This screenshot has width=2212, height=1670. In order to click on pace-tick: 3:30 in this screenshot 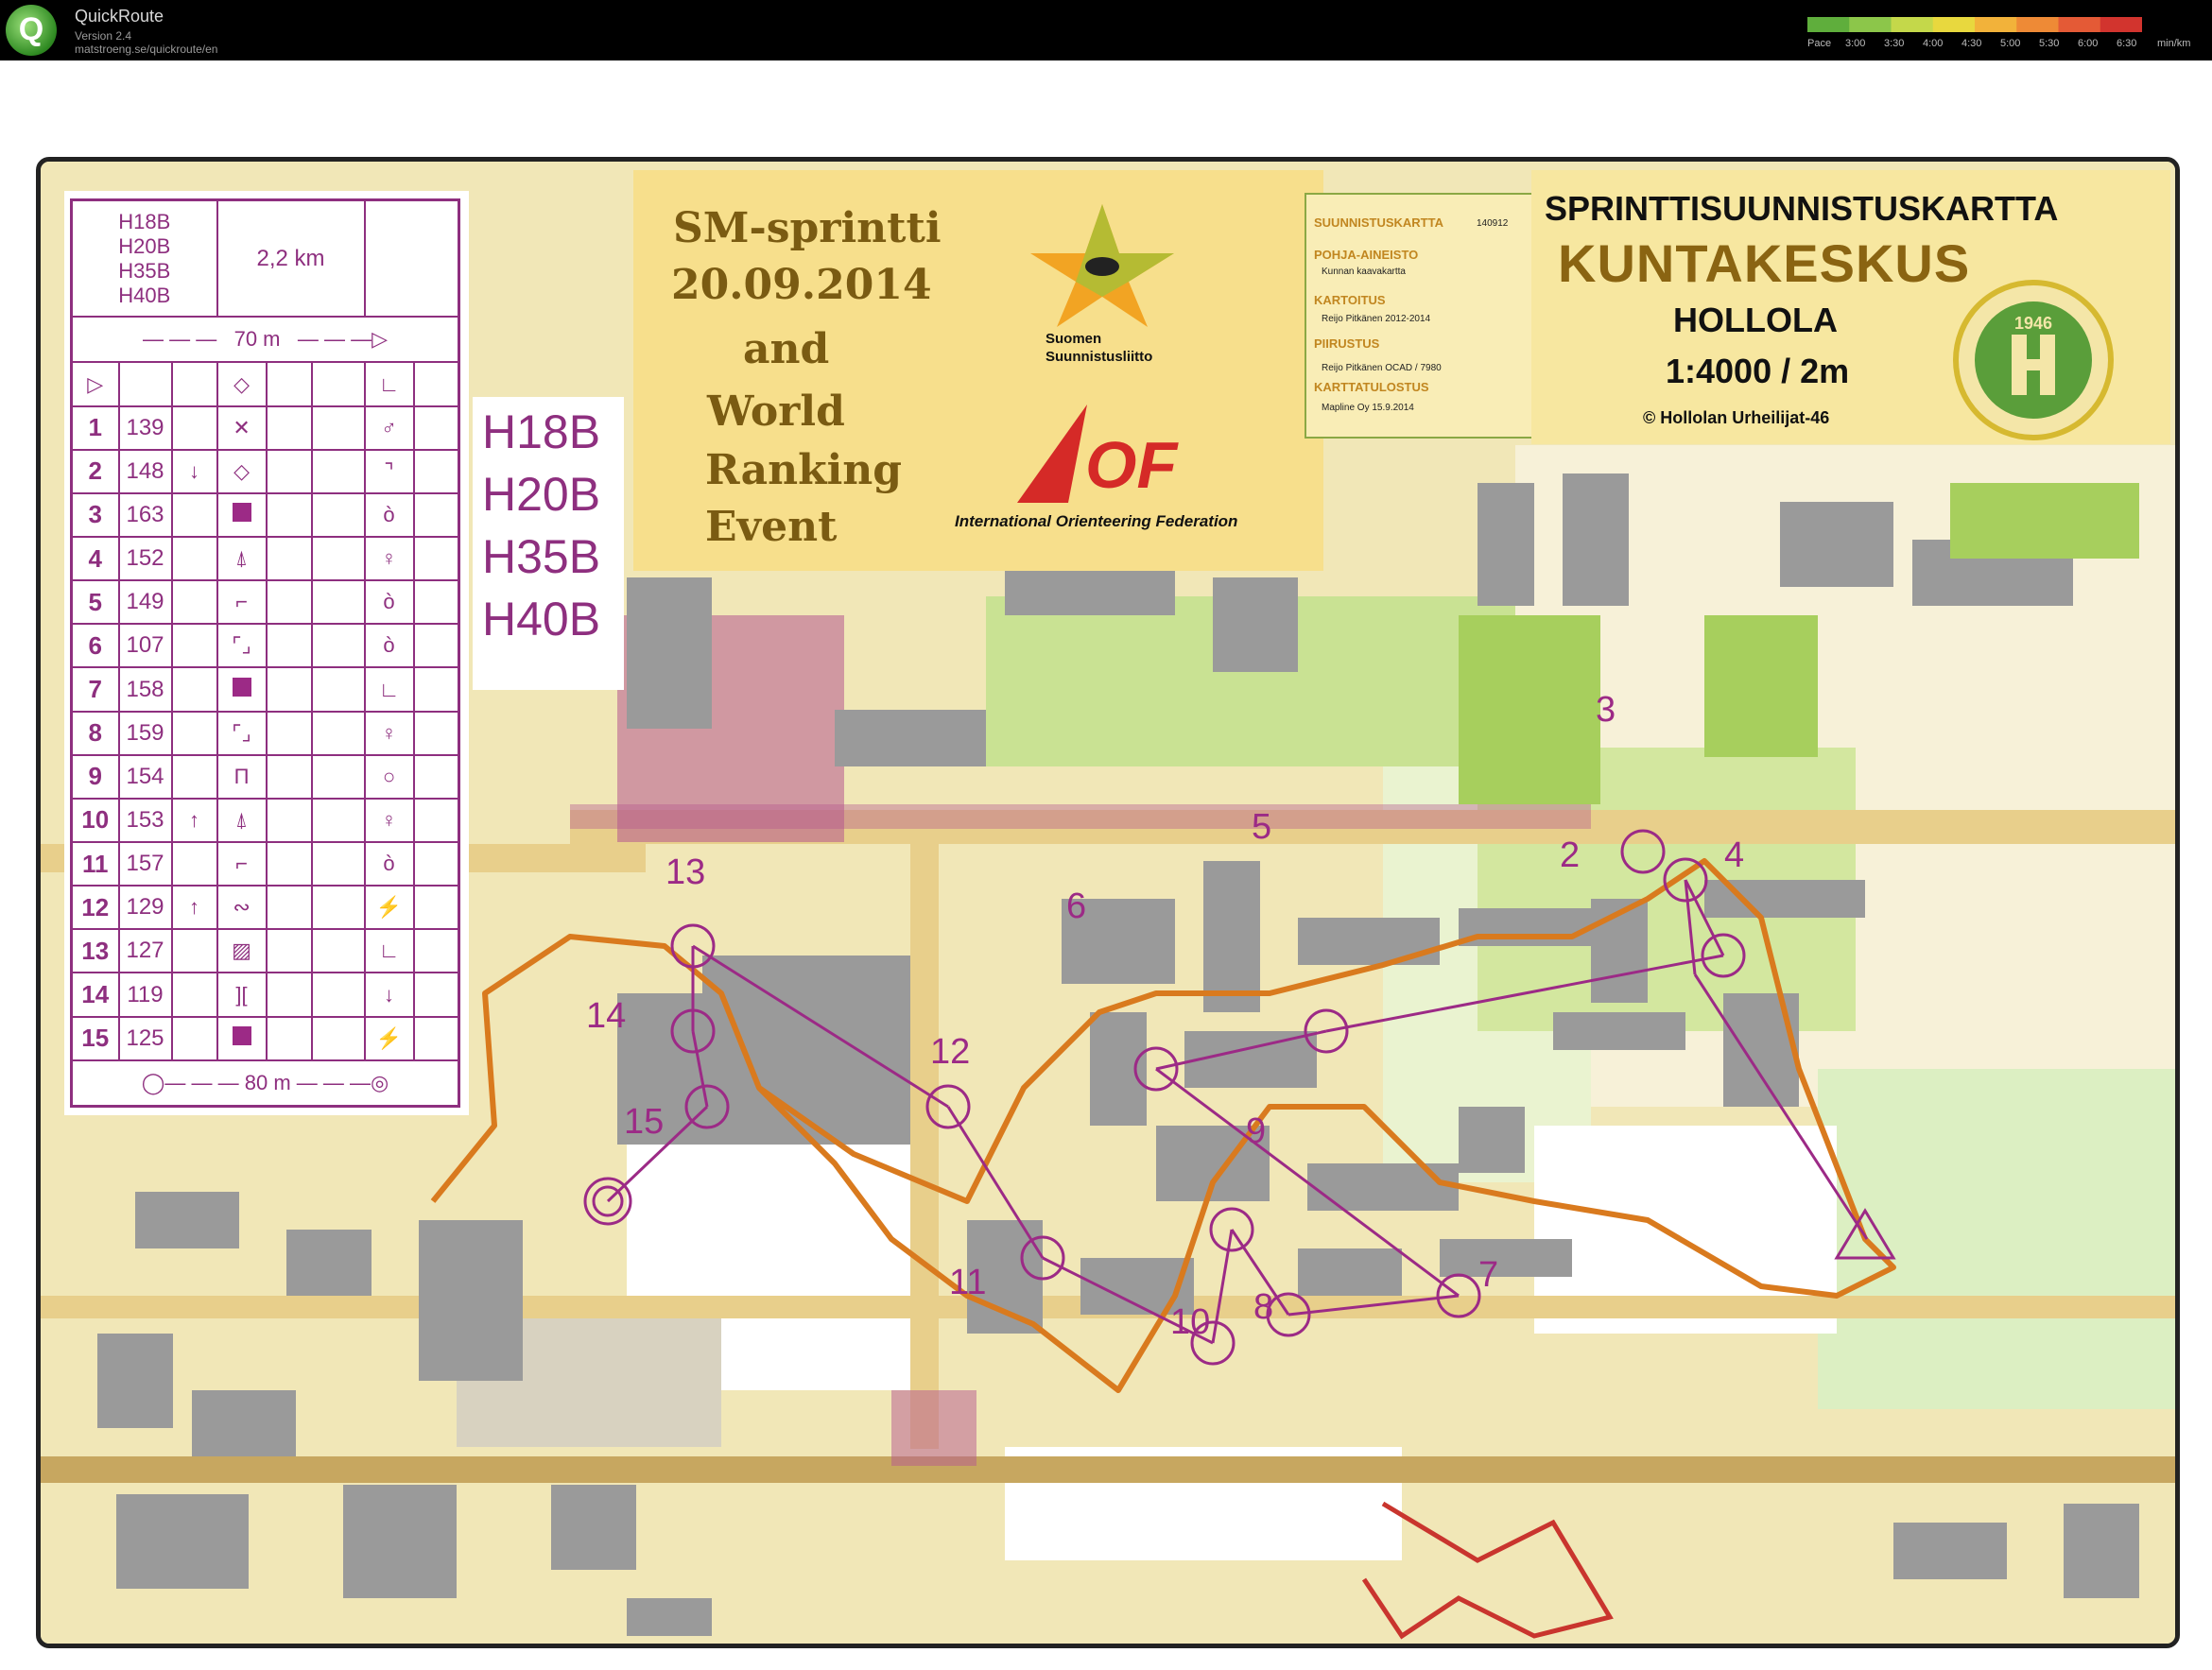, I will do `click(1894, 44)`.